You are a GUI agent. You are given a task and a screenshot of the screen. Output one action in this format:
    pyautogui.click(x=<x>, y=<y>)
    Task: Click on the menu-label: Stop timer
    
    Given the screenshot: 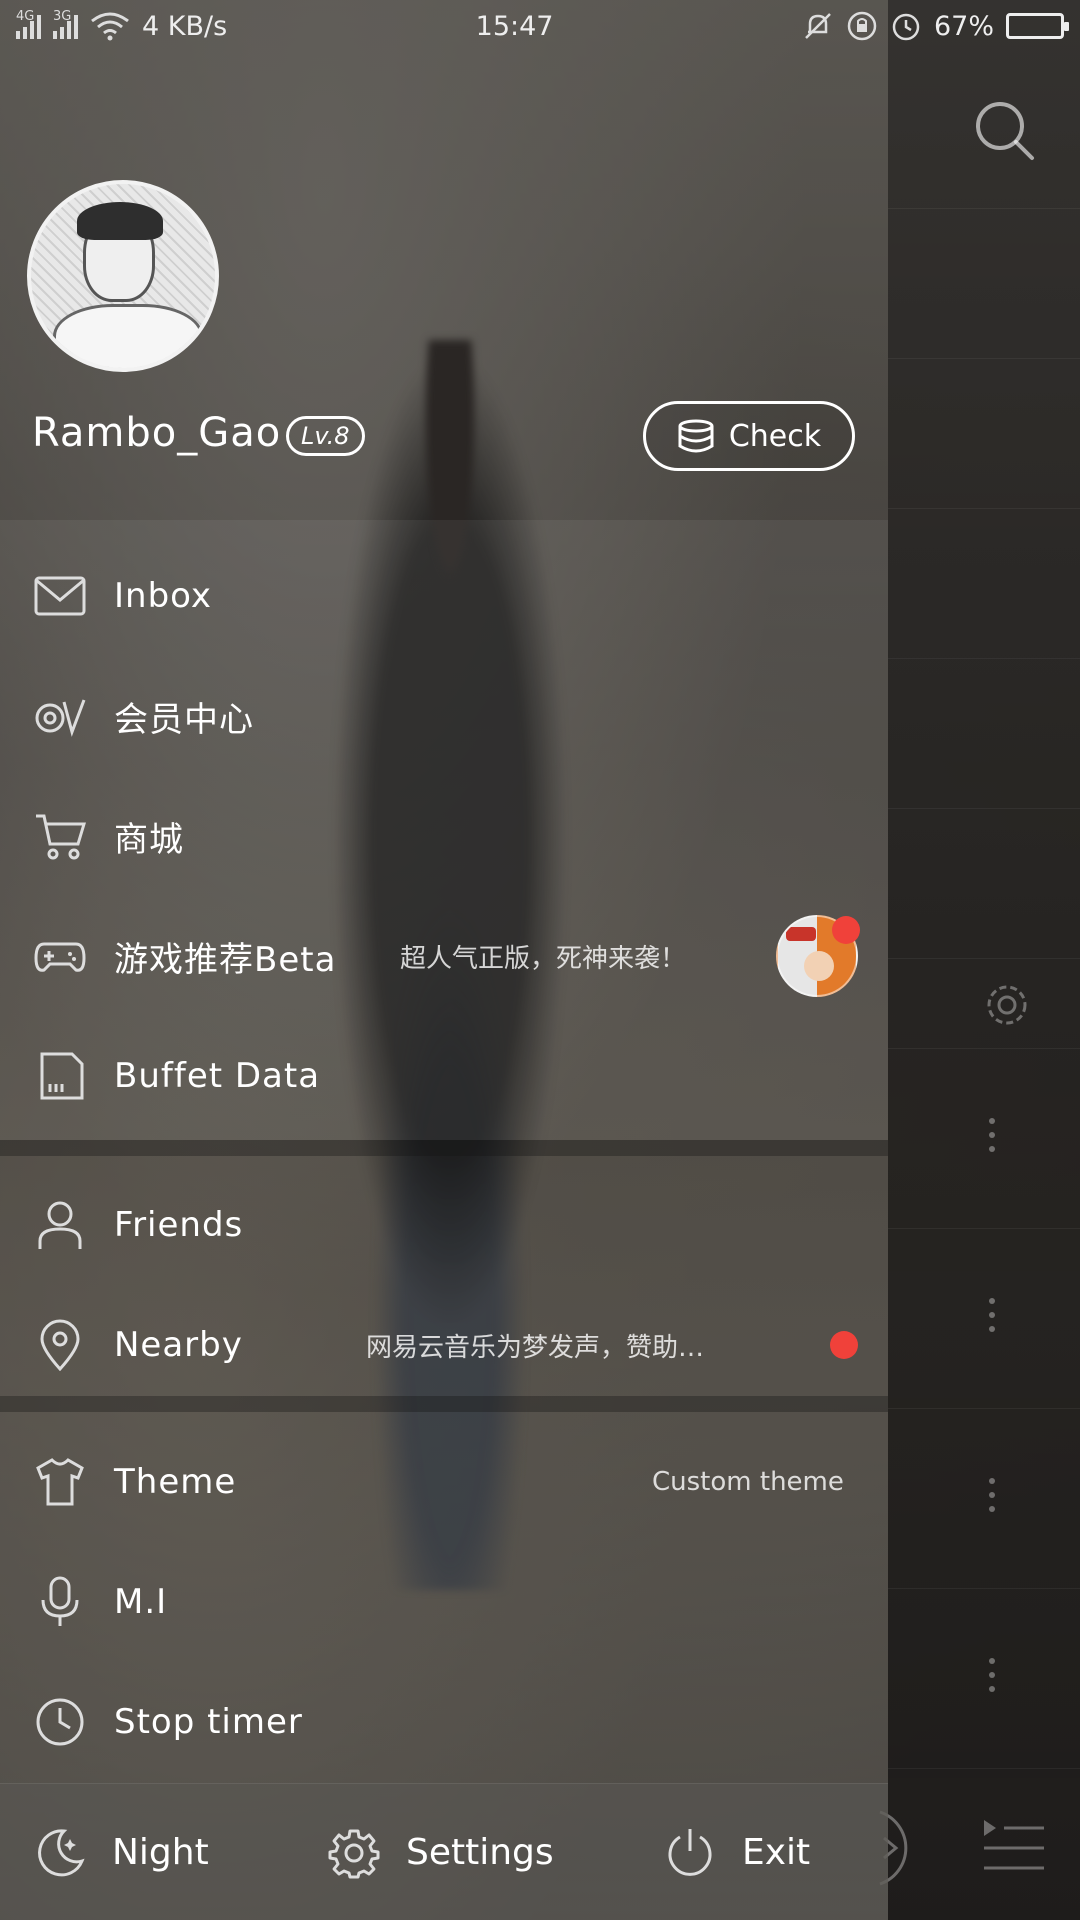 What is the action you would take?
    pyautogui.click(x=208, y=1722)
    